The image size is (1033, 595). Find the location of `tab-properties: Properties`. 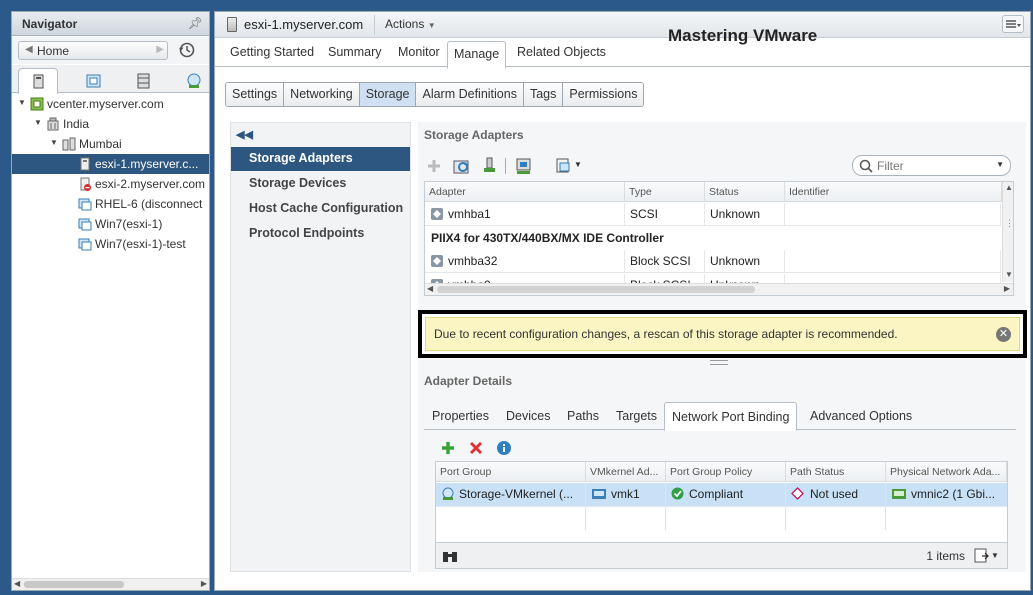

tab-properties: Properties is located at coordinates (460, 416).